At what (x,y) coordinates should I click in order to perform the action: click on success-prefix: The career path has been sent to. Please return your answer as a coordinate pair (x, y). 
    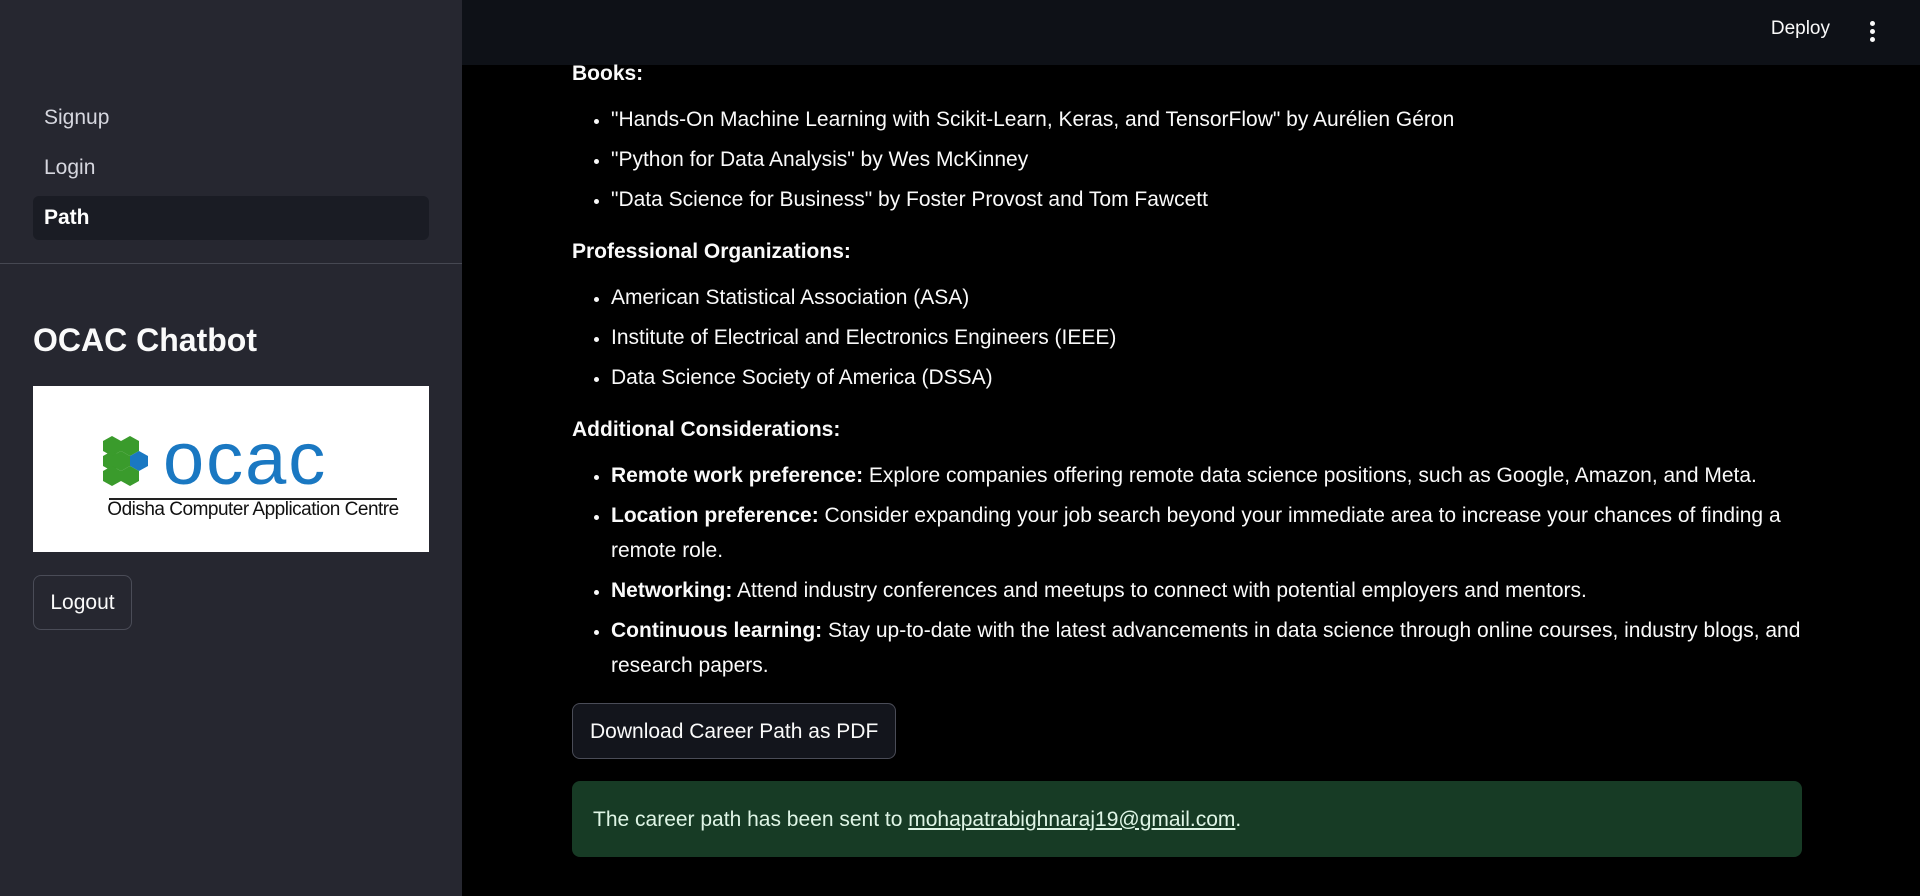
    Looking at the image, I should click on (748, 819).